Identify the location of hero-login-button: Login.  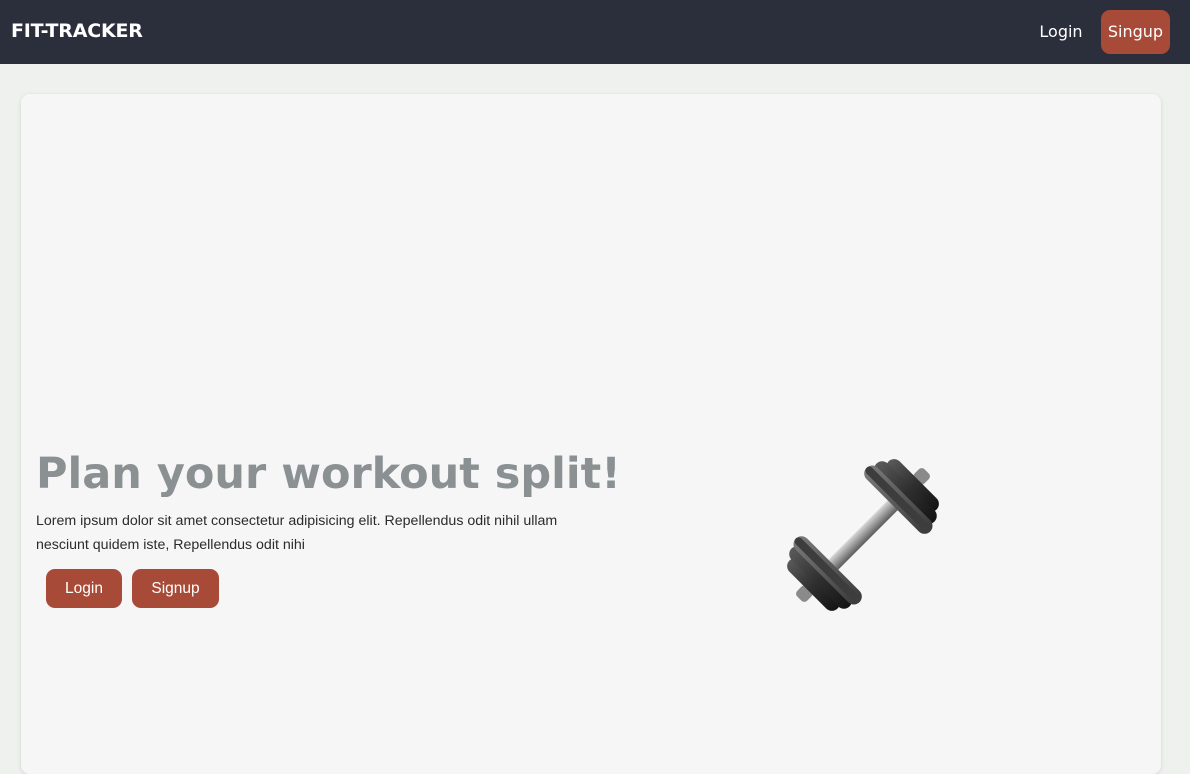
(84, 588).